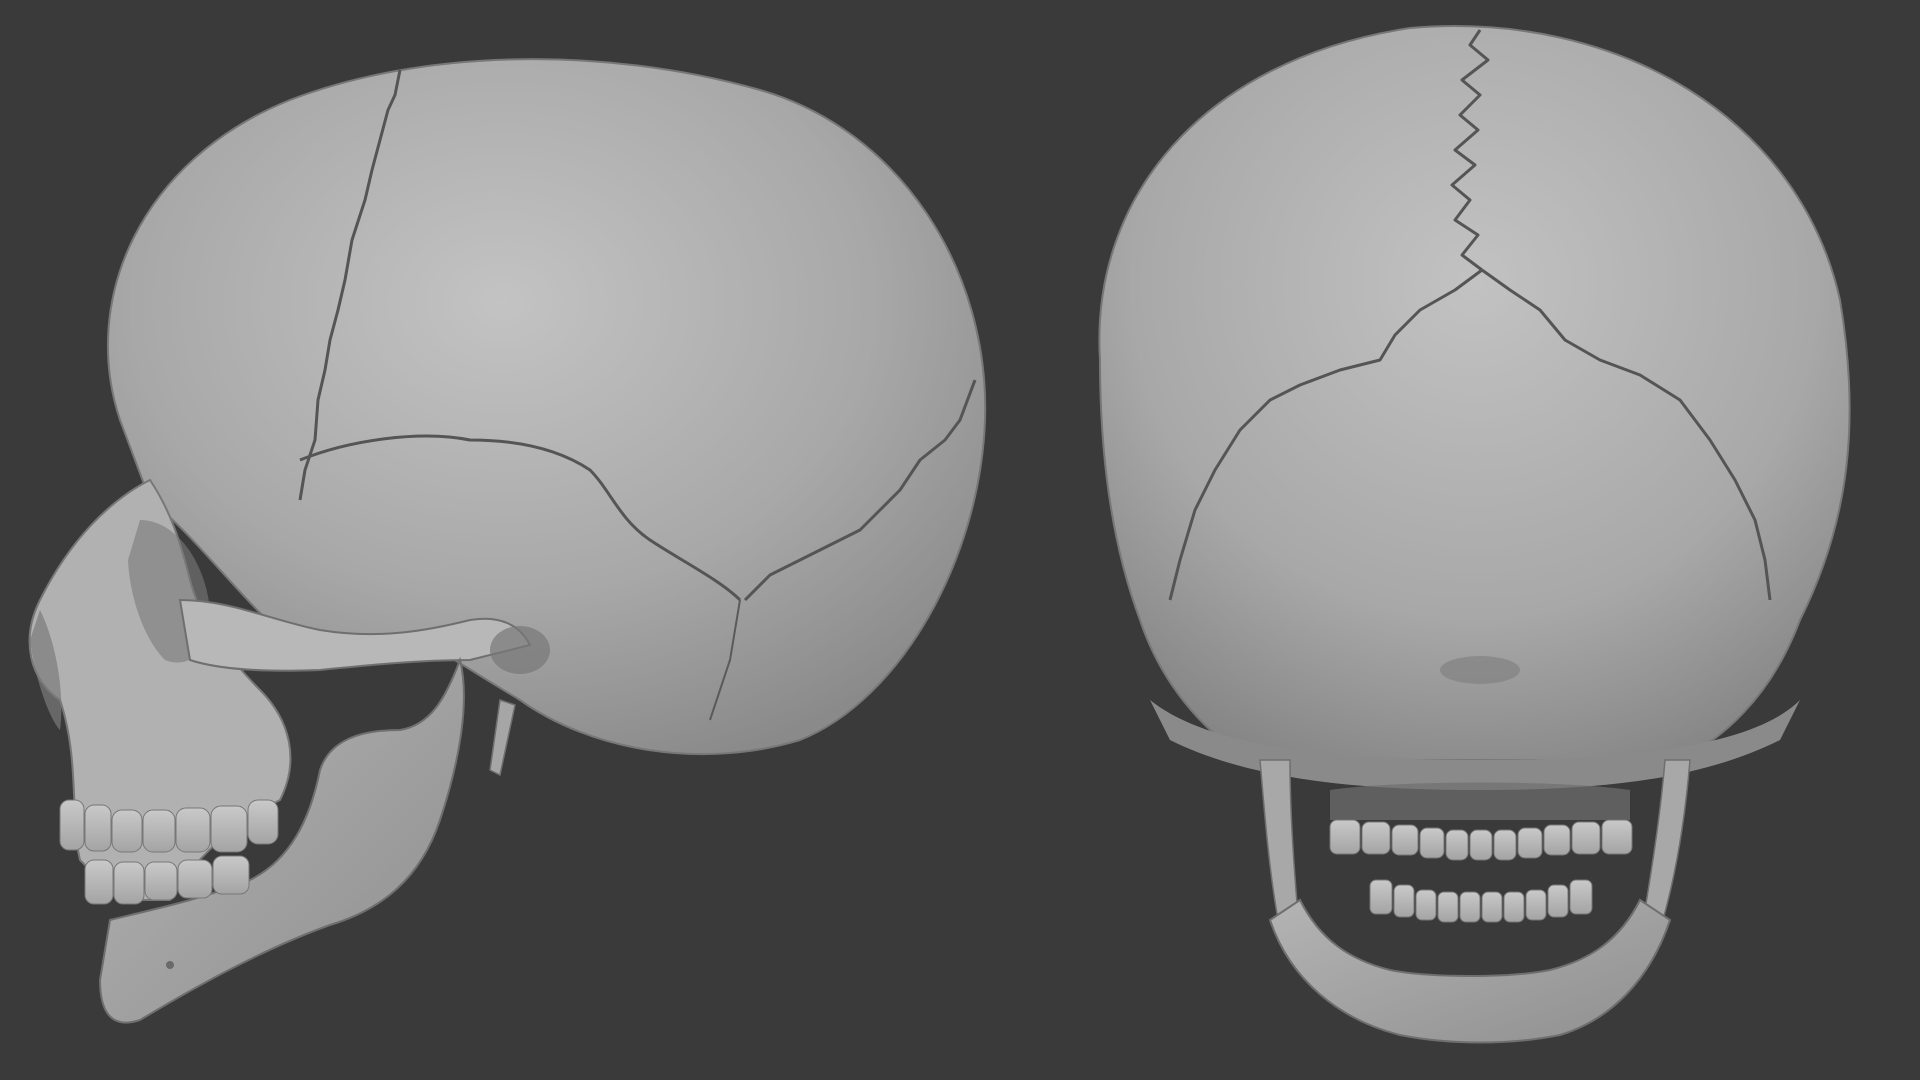 The height and width of the screenshot is (1080, 1920). I want to click on mental-foramen, so click(170, 965).